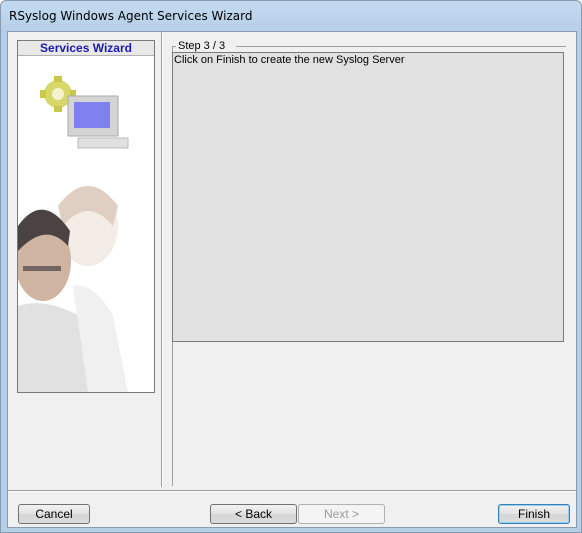 The image size is (582, 533). I want to click on wizard-illustration, so click(73, 234).